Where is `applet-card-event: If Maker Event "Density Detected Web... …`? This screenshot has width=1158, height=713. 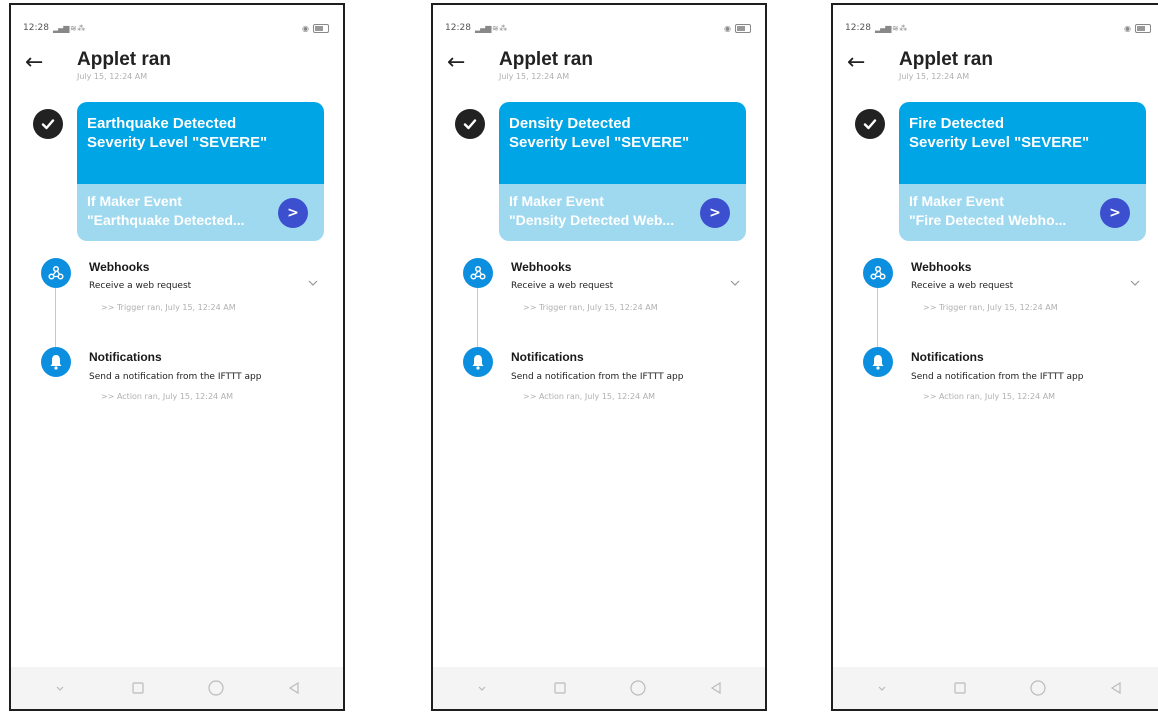
applet-card-event: If Maker Event "Density Detected Web... … is located at coordinates (622, 212).